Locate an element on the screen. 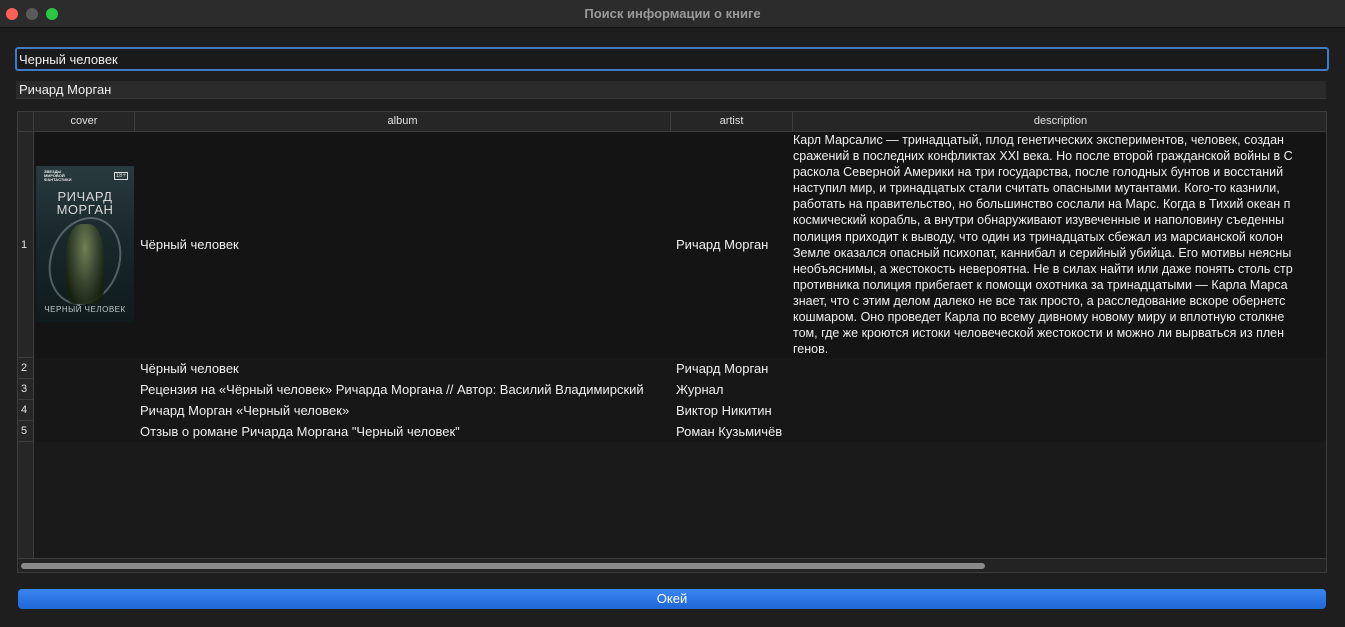 Image resolution: width=1345 pixels, height=627 pixels. horizontal-scrollbar is located at coordinates (672, 565).